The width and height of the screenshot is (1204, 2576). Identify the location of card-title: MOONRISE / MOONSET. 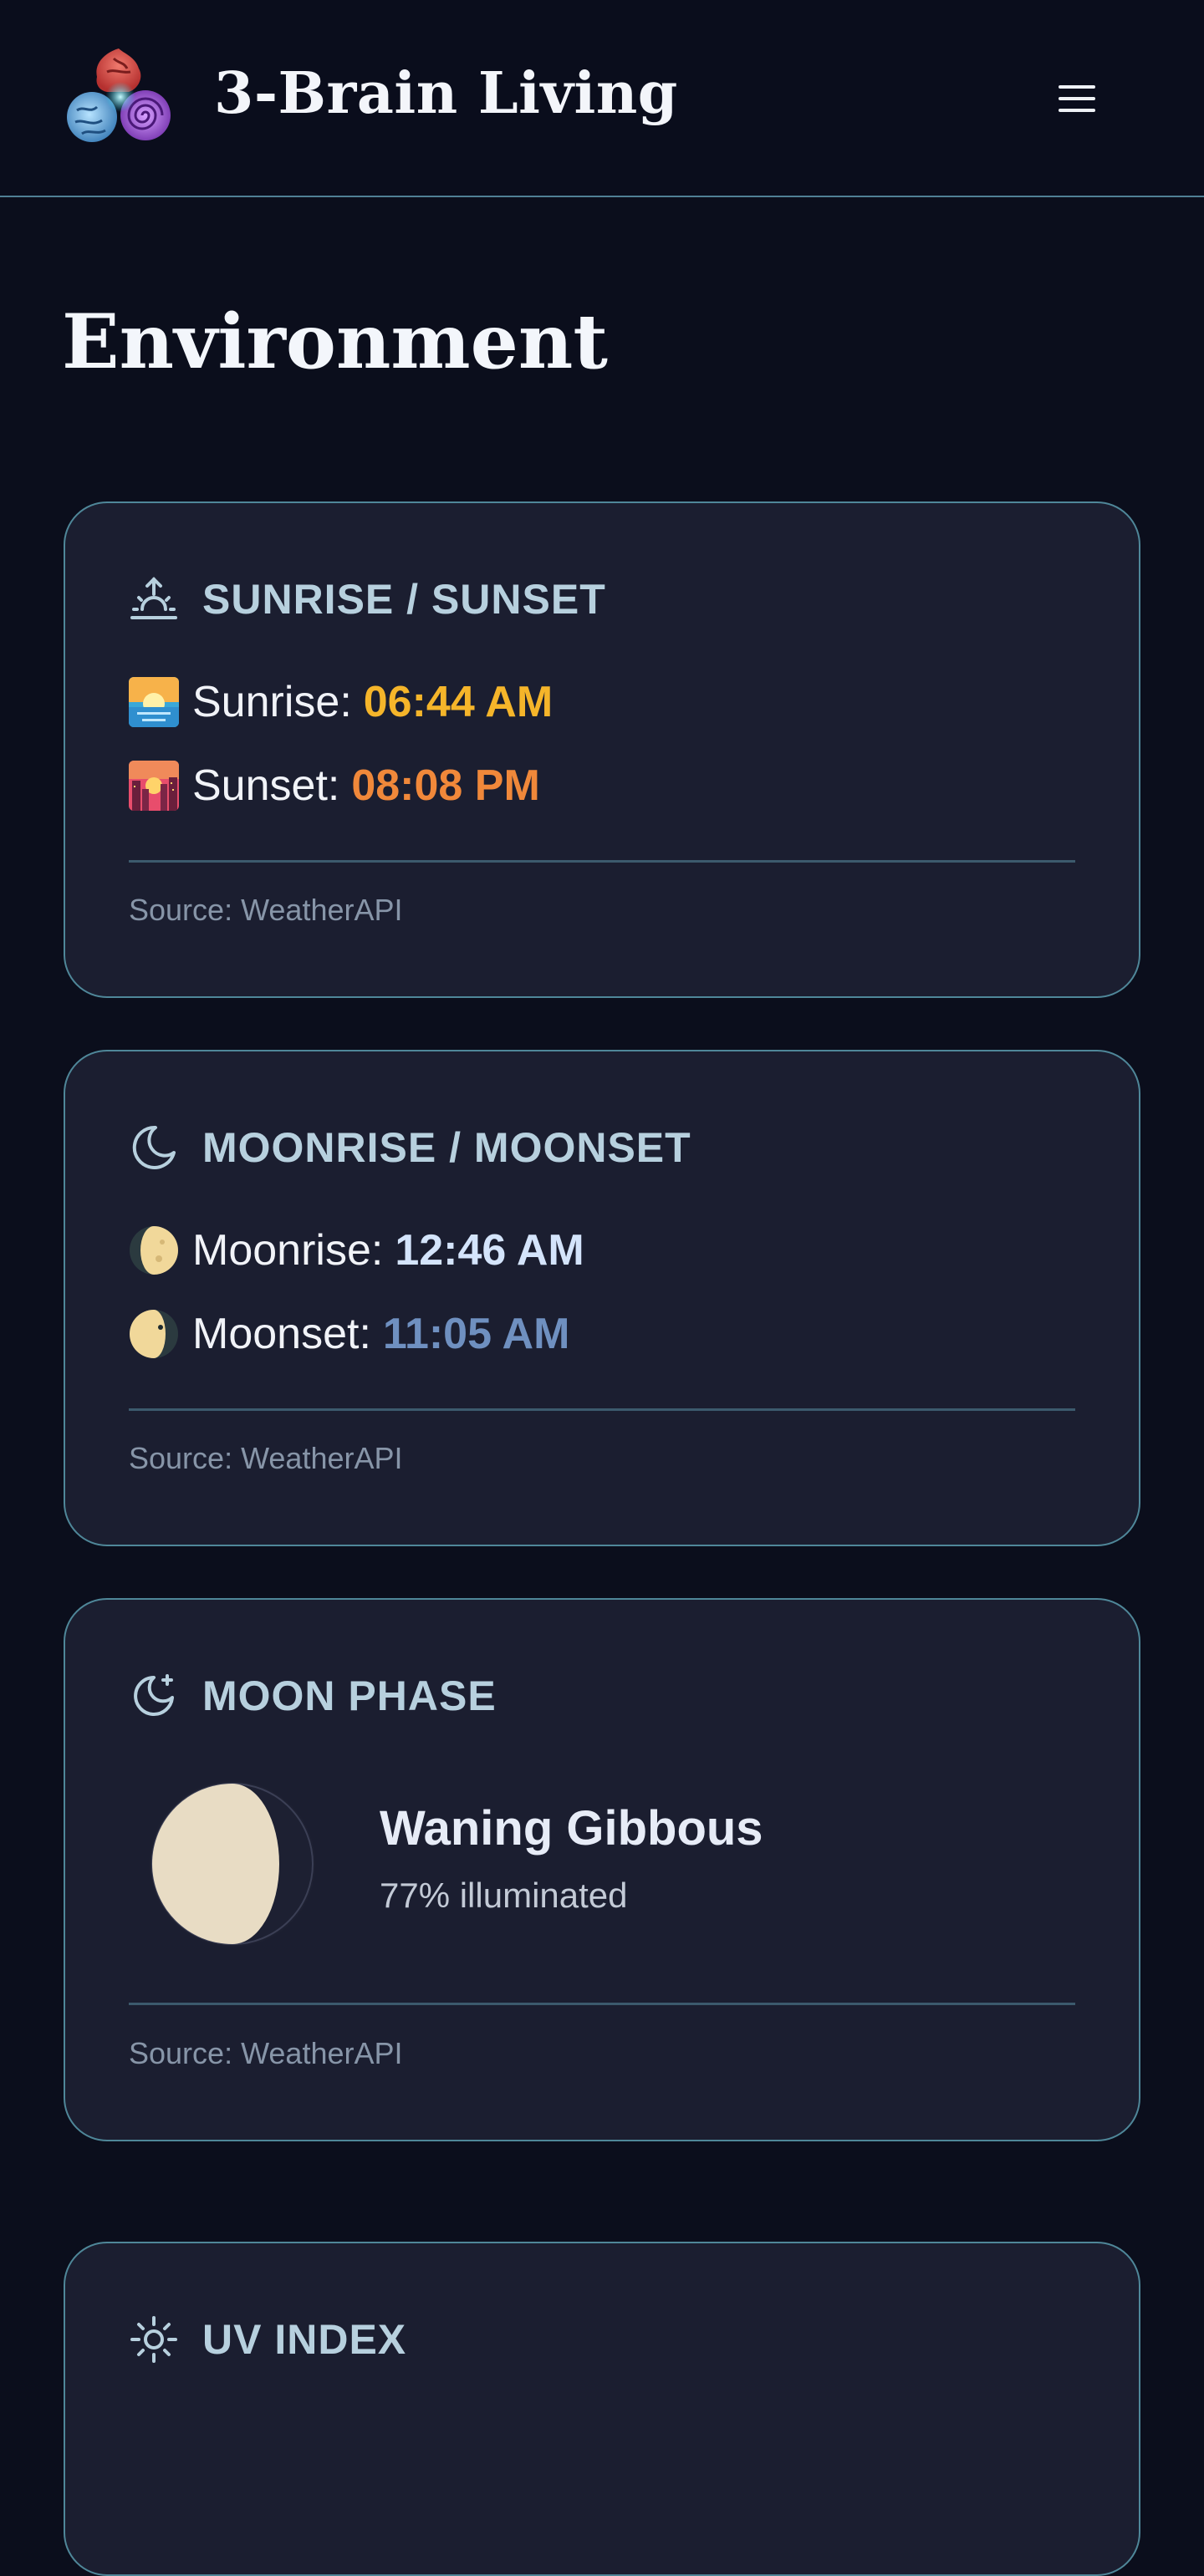
(446, 1147).